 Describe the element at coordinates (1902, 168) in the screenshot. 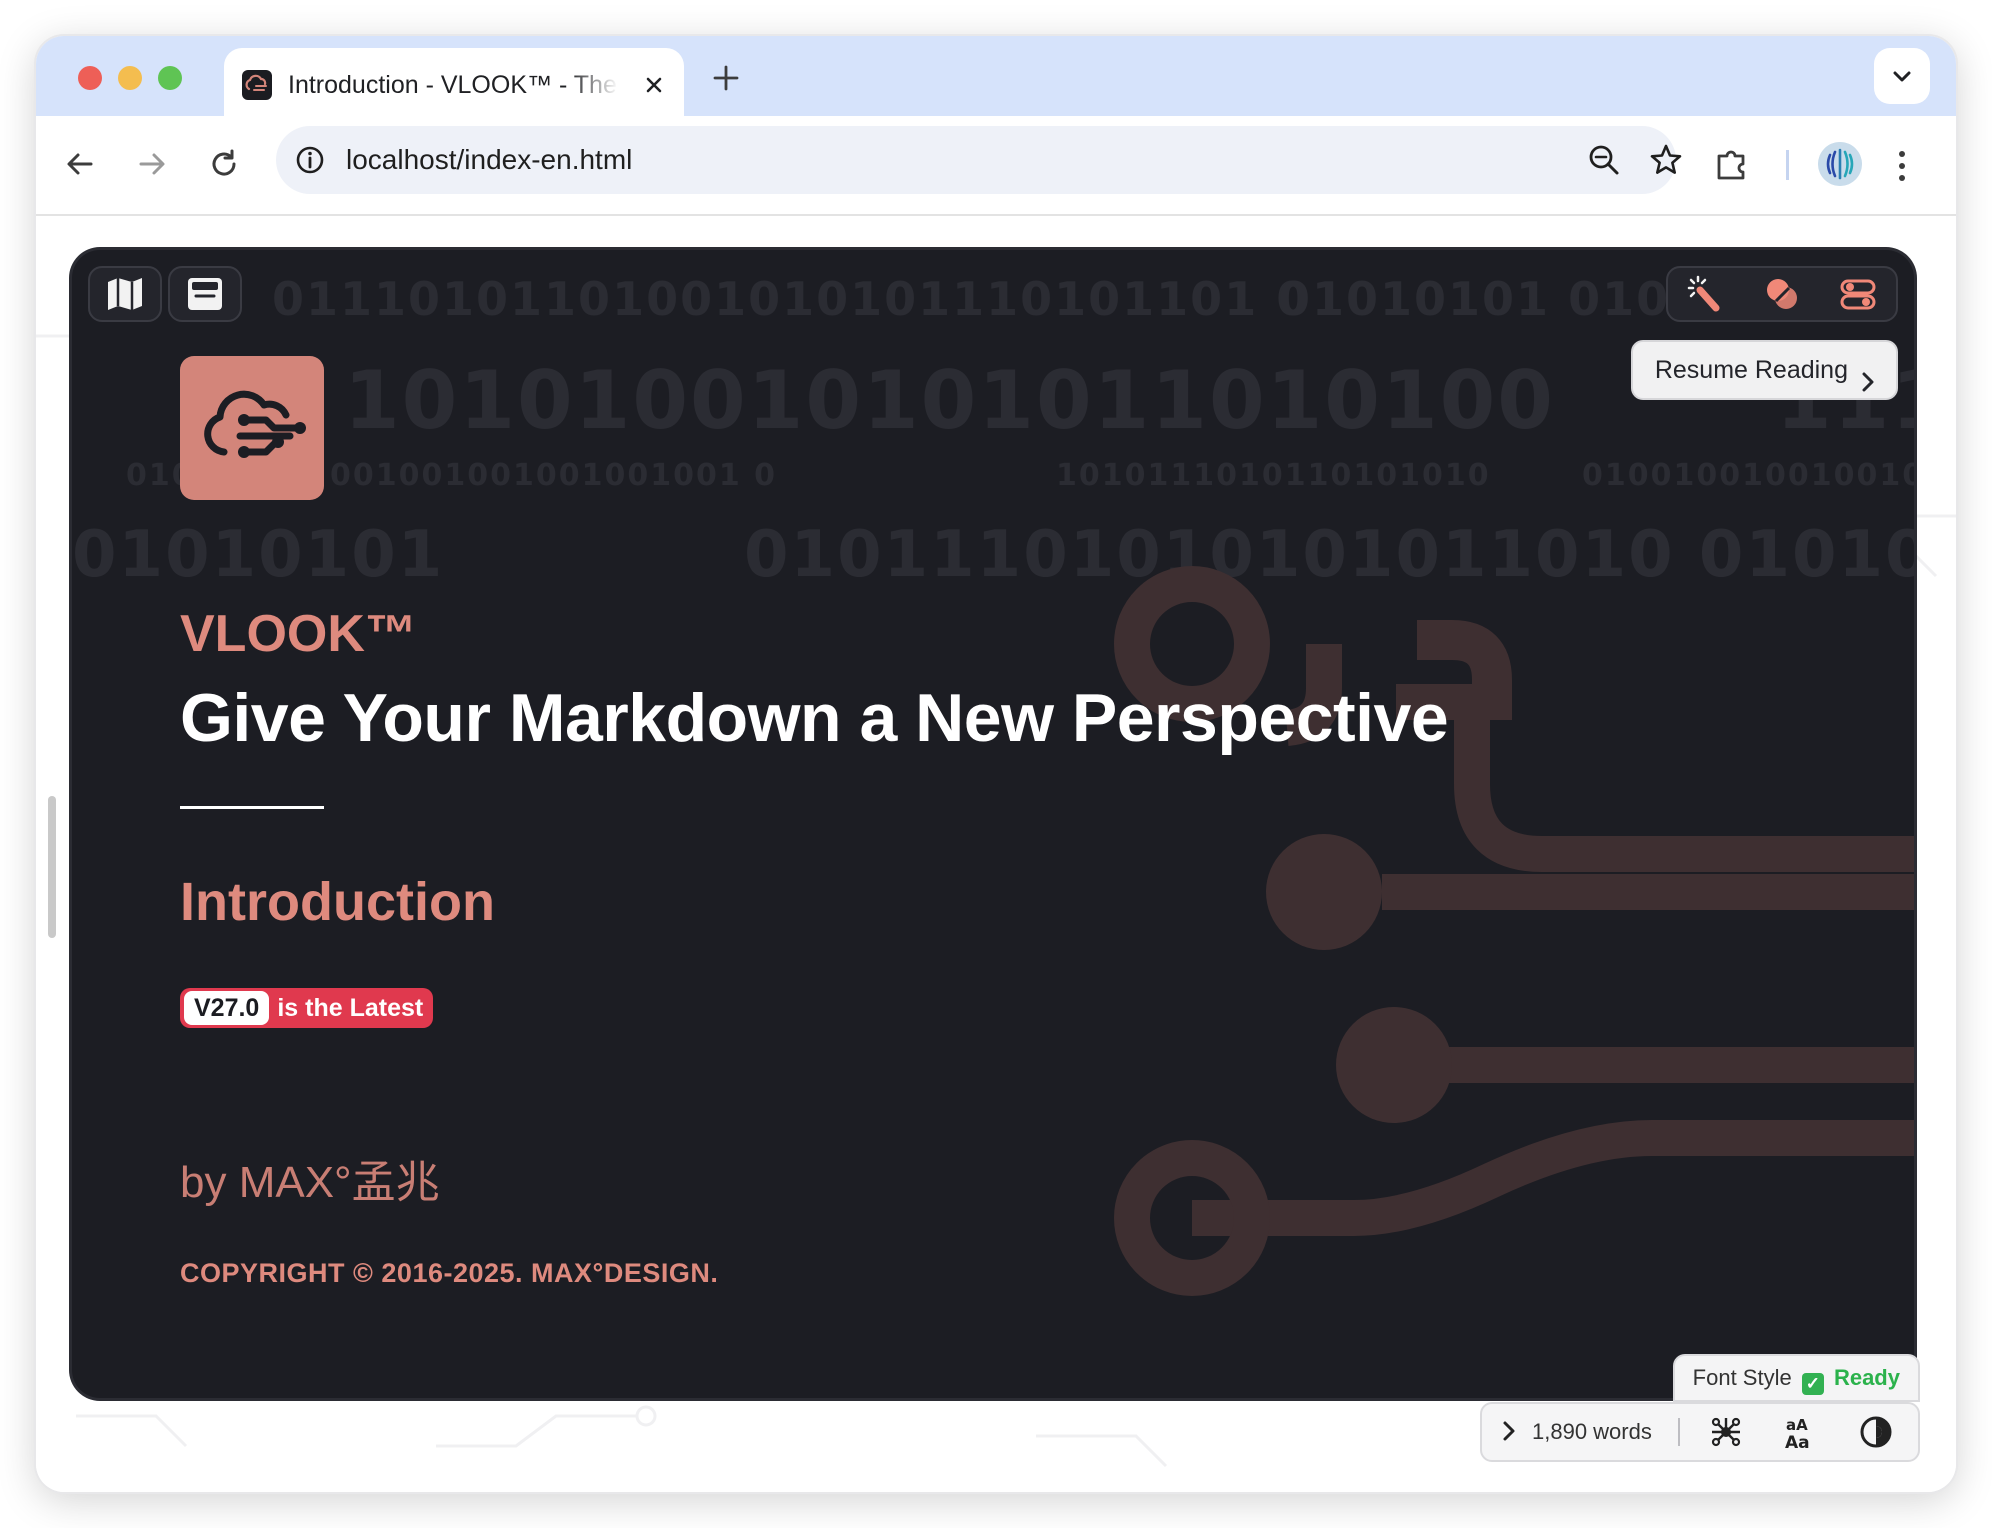

I see `more-menu-icon` at that location.